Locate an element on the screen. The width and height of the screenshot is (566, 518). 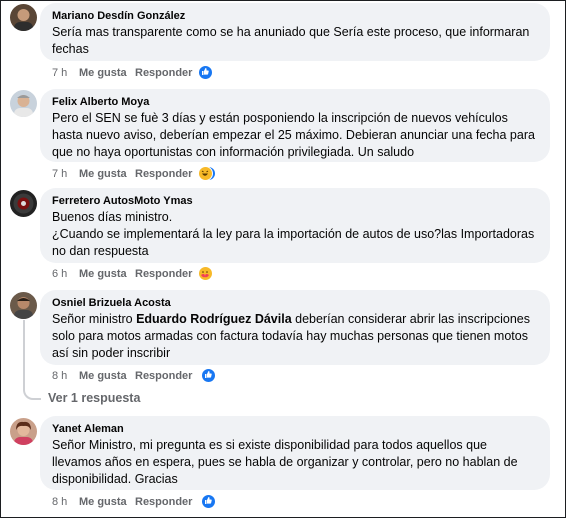
comment-text-line: Buenos días ministro. is located at coordinates (112, 217).